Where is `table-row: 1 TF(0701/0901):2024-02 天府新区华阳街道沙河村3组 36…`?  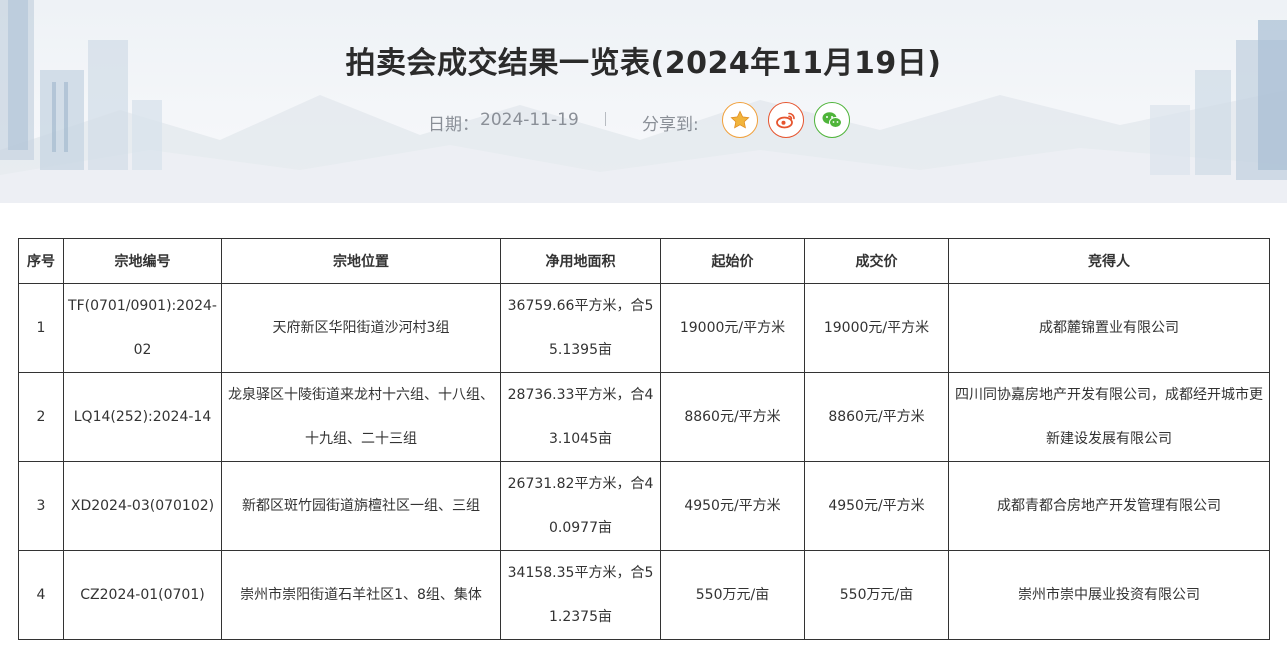 table-row: 1 TF(0701/0901):2024-02 天府新区华阳街道沙河村3组 36… is located at coordinates (644, 328).